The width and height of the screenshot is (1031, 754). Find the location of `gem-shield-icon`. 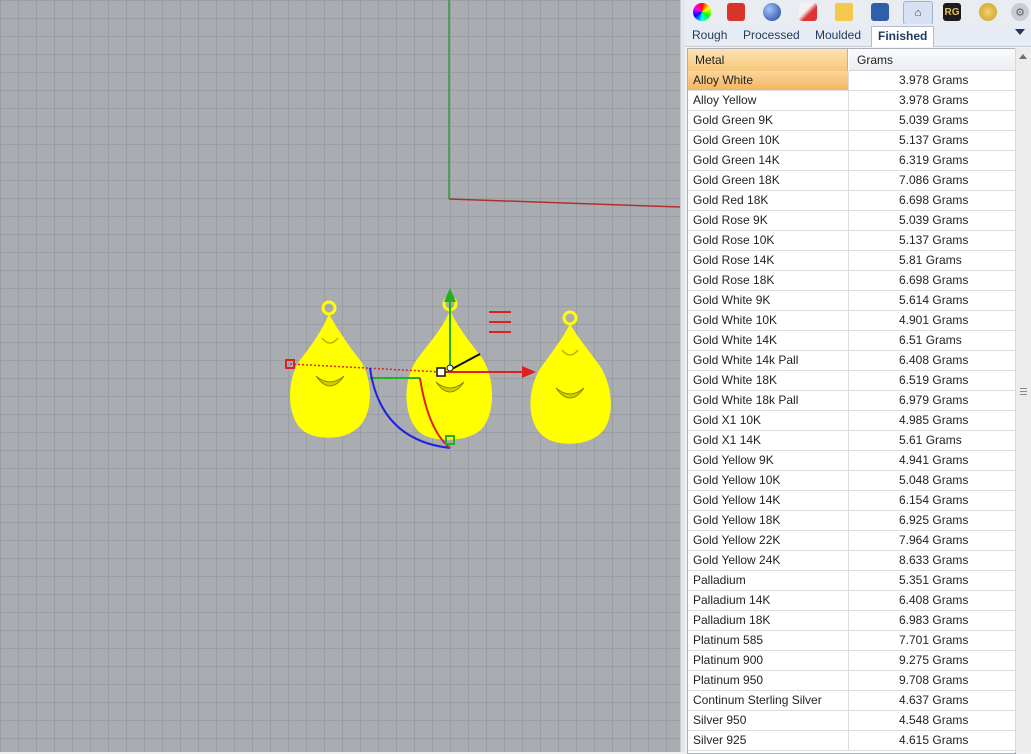

gem-shield-icon is located at coordinates (736, 12).